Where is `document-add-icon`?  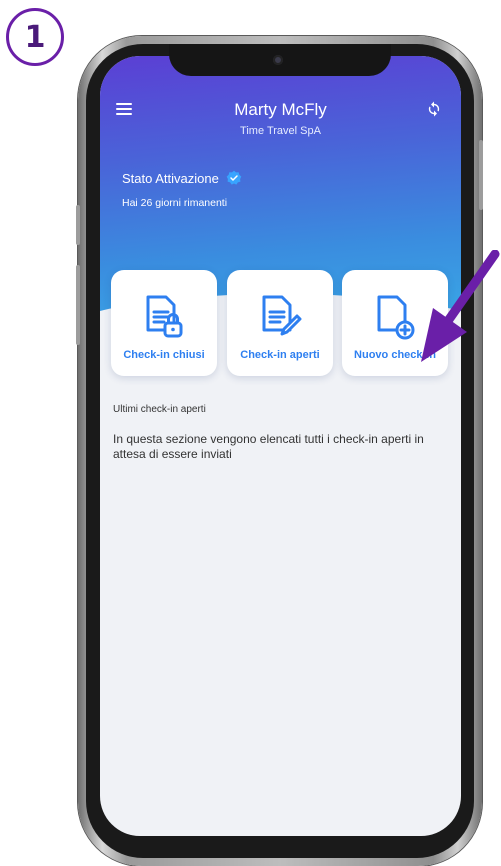
document-add-icon is located at coordinates (396, 317).